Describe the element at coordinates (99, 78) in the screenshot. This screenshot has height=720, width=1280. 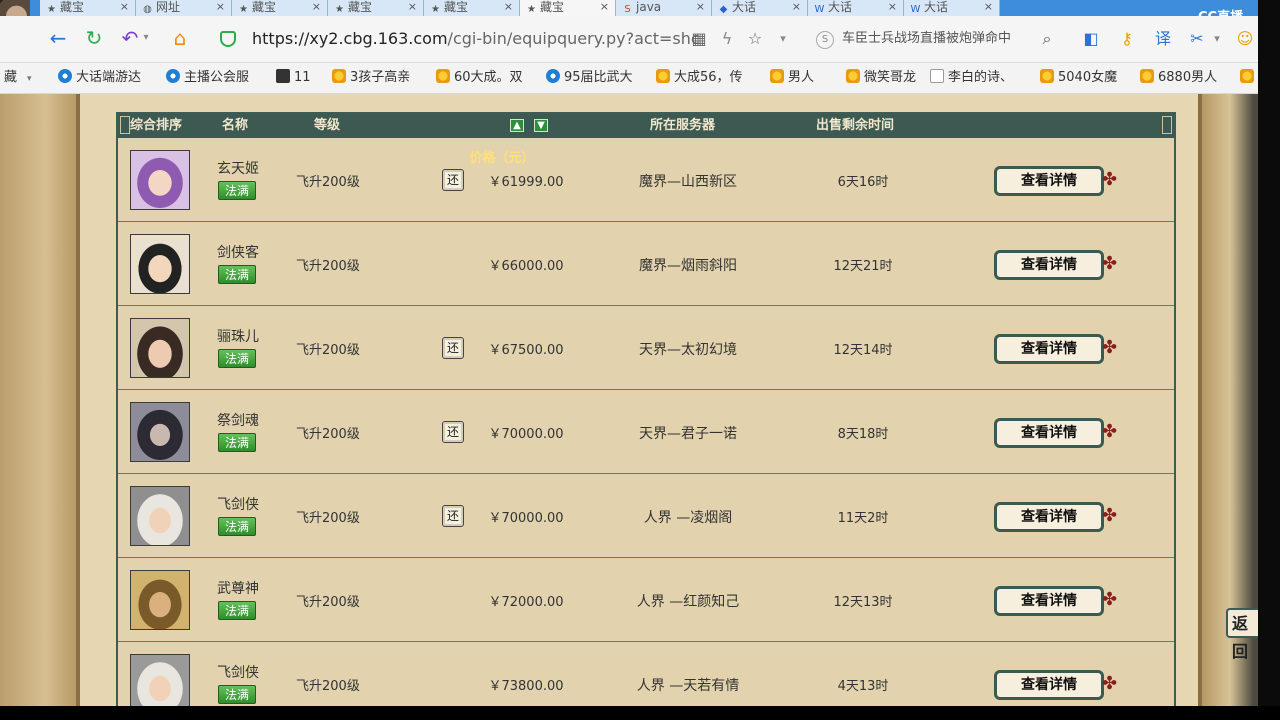
I see `bookmark-item: 大话端游达` at that location.